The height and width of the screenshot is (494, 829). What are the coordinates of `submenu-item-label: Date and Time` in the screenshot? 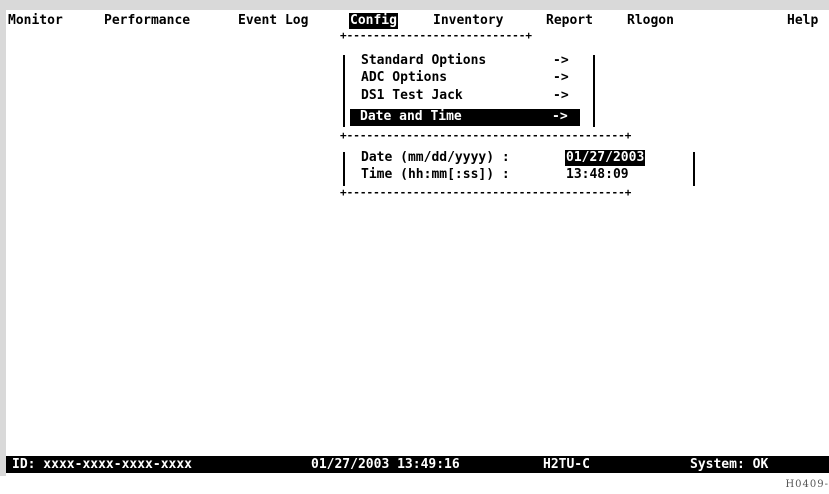 It's located at (411, 116).